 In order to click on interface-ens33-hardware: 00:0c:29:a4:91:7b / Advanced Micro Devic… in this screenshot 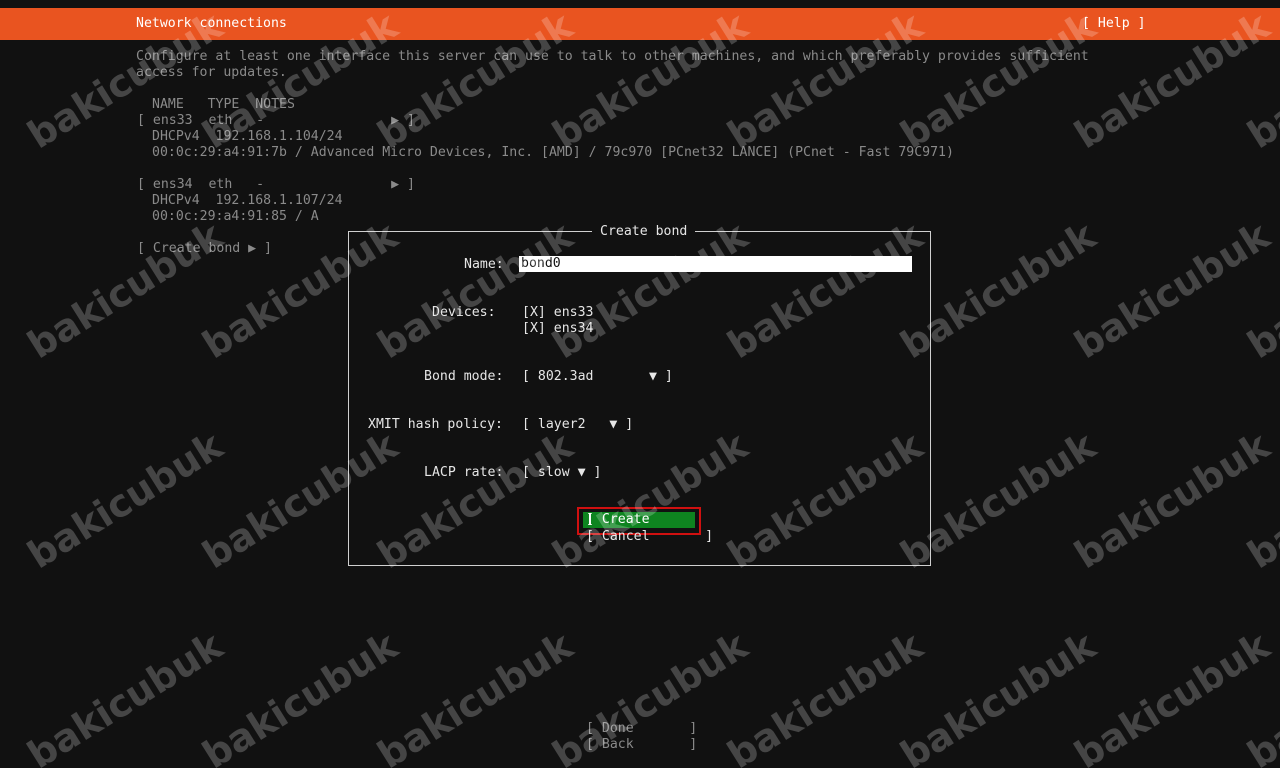, I will do `click(553, 152)`.